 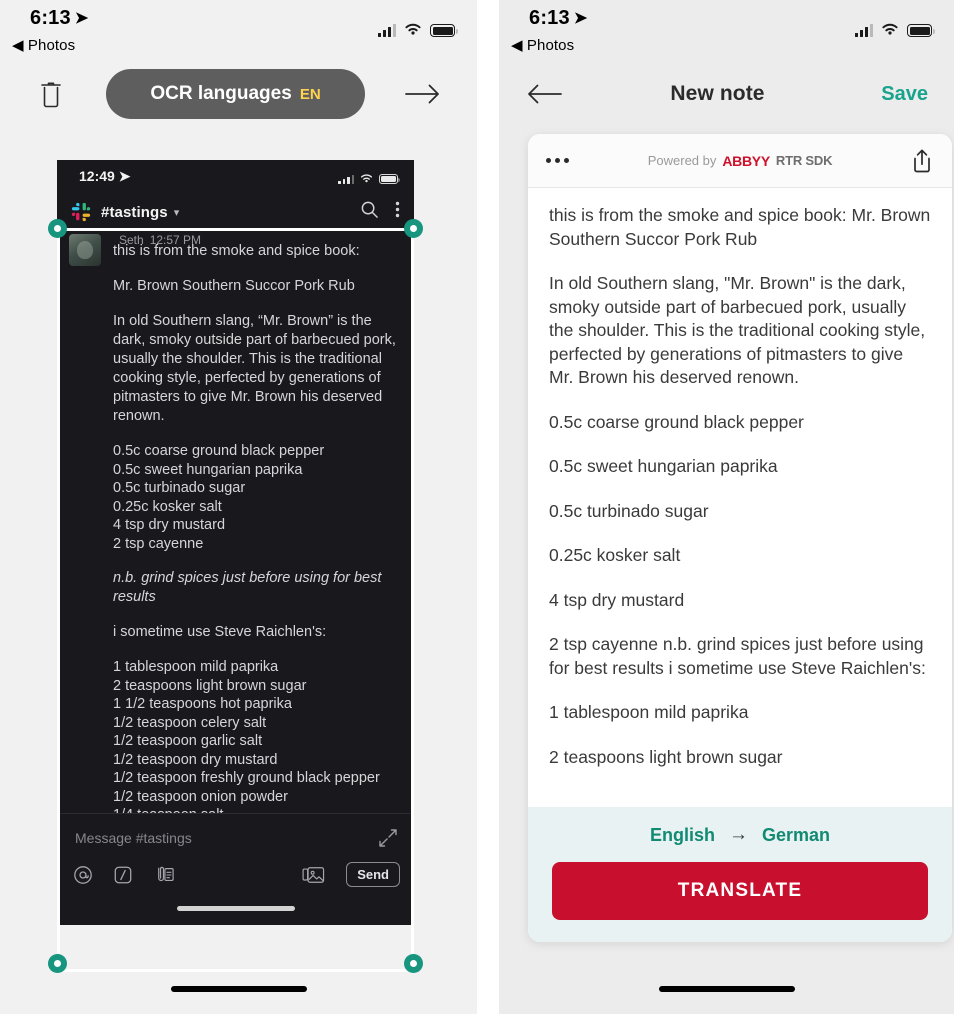 I want to click on ingredient-line: 4 tsp dry mustard, so click(x=169, y=525).